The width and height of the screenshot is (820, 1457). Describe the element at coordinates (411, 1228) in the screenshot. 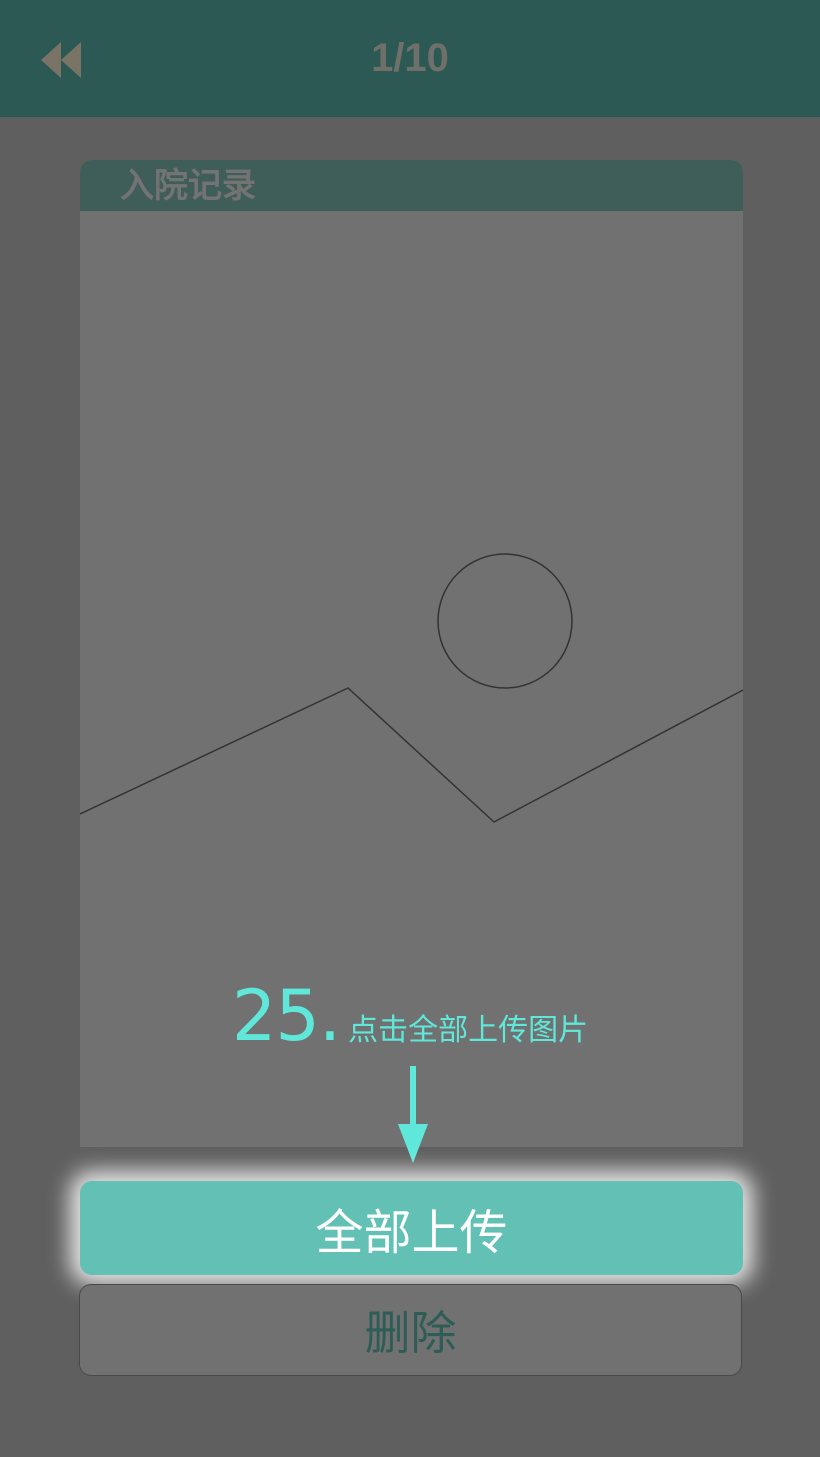

I see `upload-all-button: 全部上传` at that location.